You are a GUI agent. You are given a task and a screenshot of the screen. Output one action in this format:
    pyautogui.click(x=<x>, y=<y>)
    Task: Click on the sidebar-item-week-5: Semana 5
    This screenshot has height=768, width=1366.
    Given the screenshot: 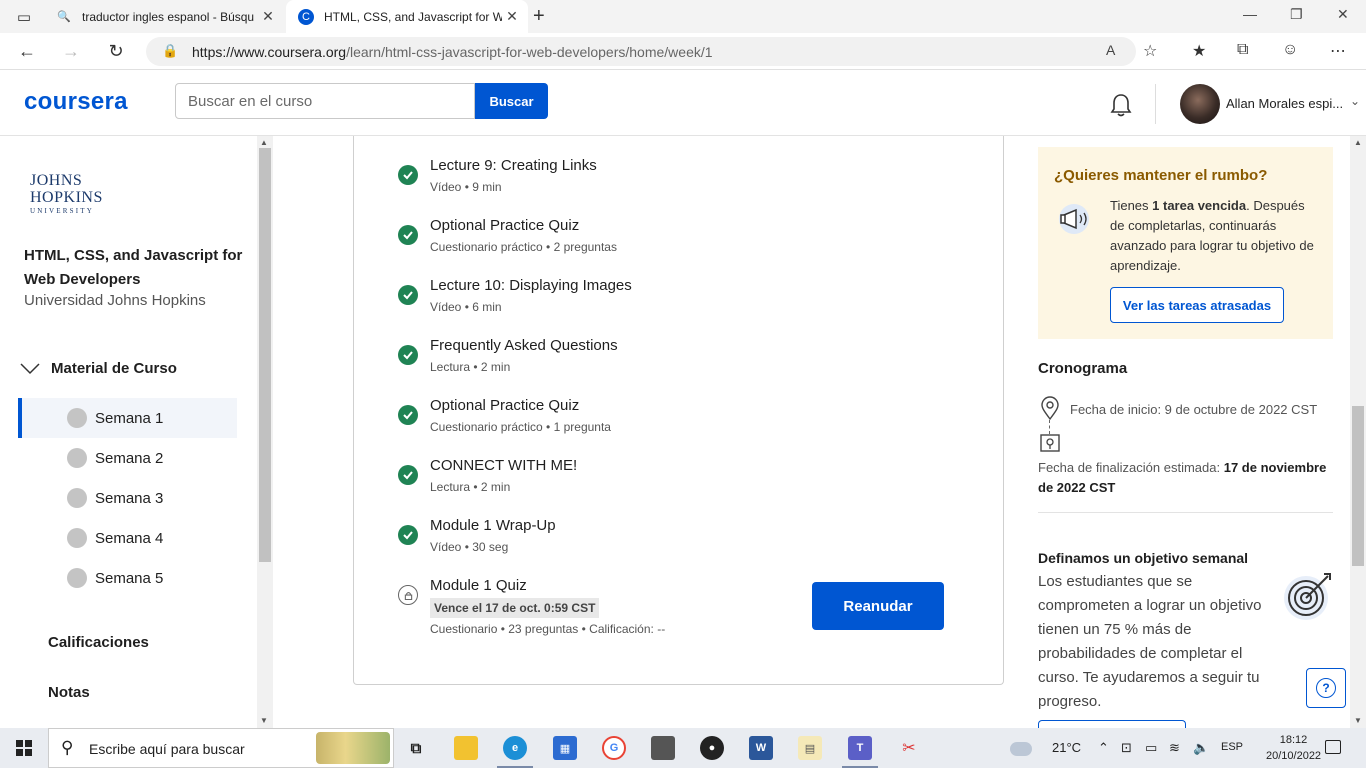 What is the action you would take?
    pyautogui.click(x=127, y=578)
    